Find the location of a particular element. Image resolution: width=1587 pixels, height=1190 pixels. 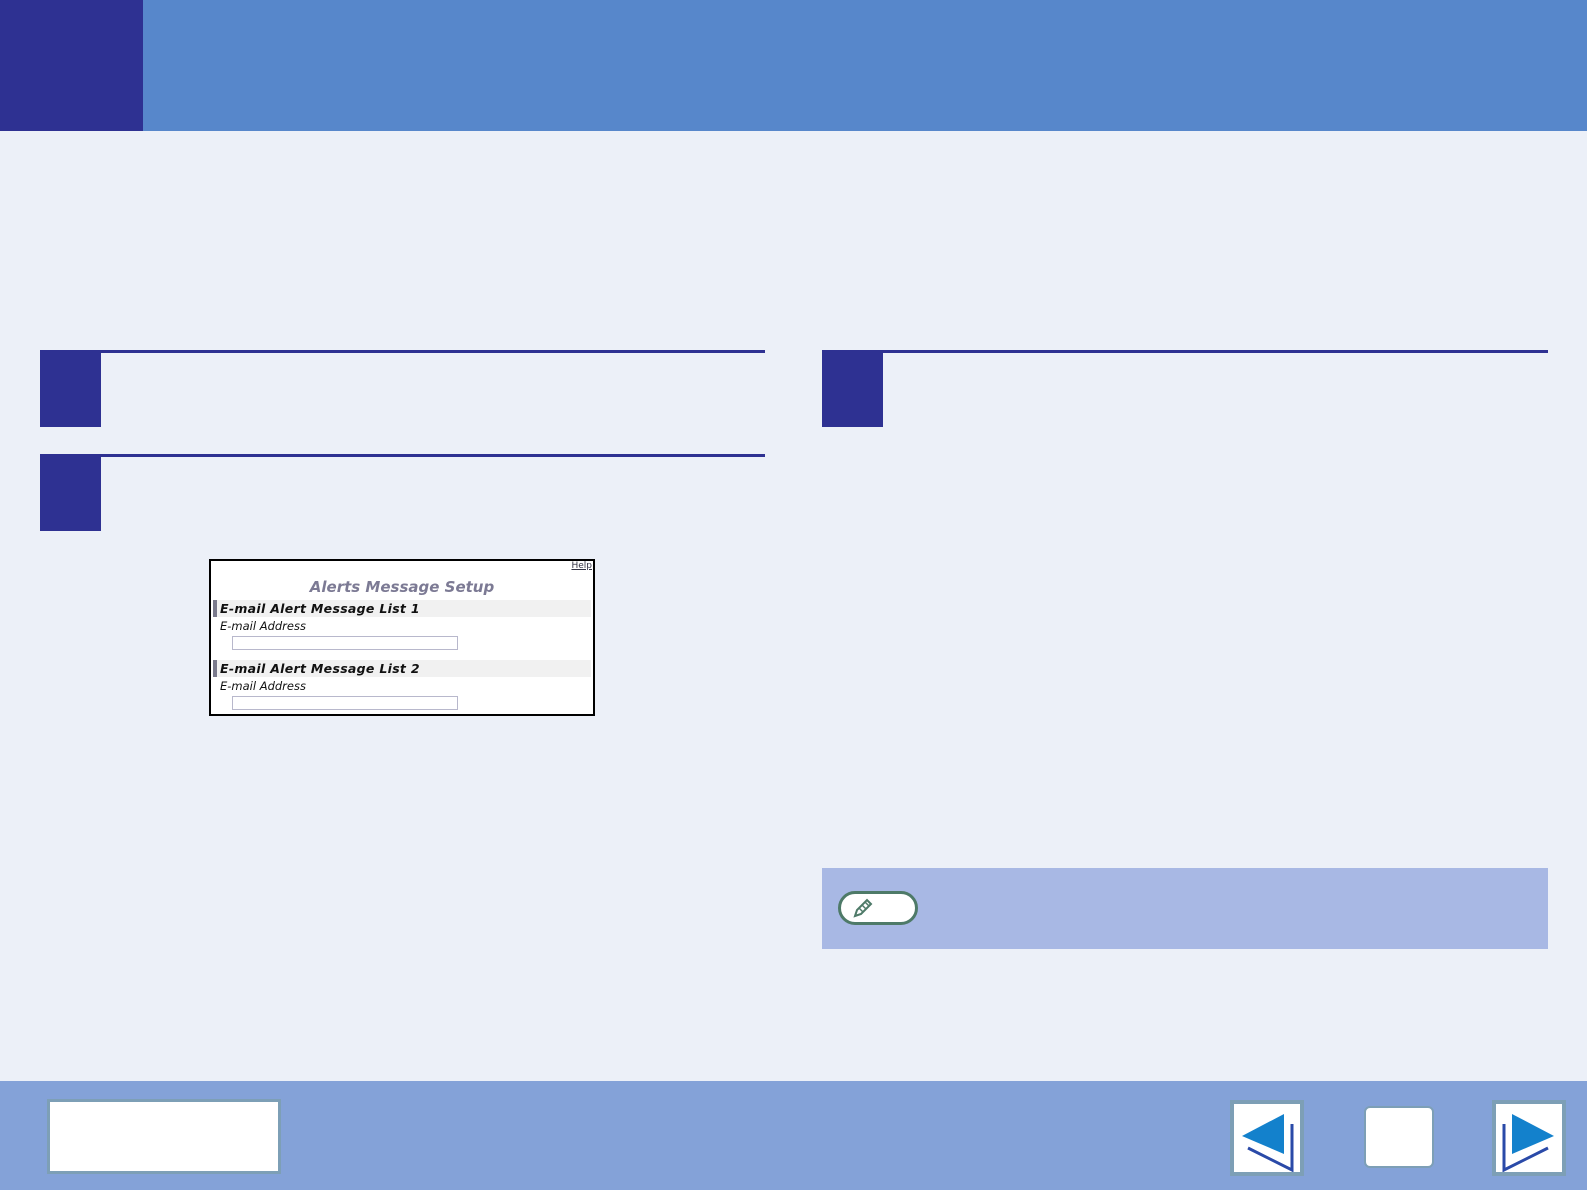

next-page-button is located at coordinates (1529, 1138).